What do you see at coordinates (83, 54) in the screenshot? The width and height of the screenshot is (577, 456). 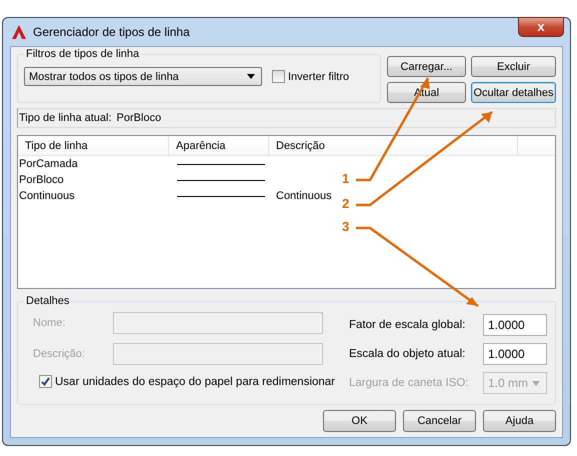 I see `group-legend: Filtros de tipos de linha` at bounding box center [83, 54].